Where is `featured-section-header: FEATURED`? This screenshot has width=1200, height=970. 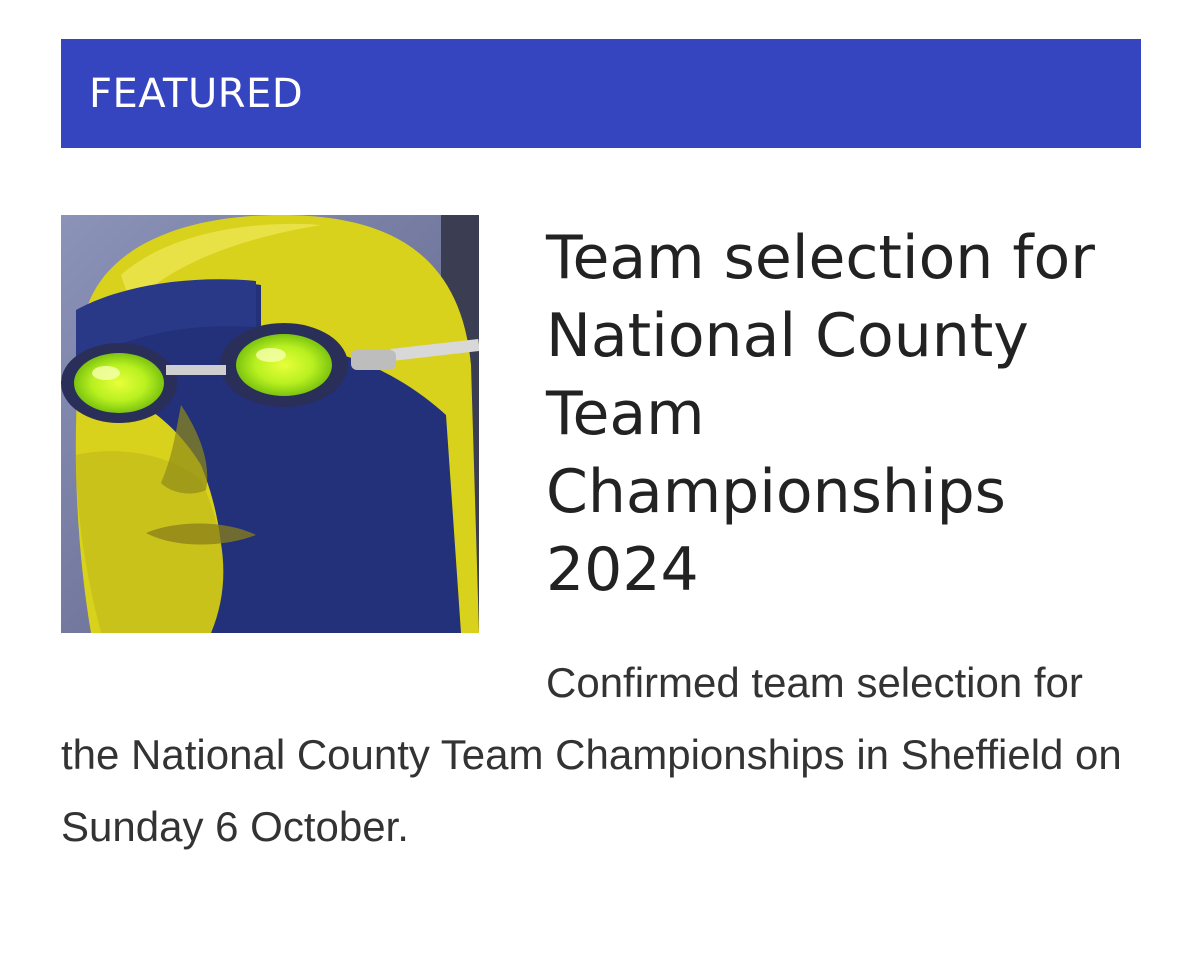 featured-section-header: FEATURED is located at coordinates (601, 93).